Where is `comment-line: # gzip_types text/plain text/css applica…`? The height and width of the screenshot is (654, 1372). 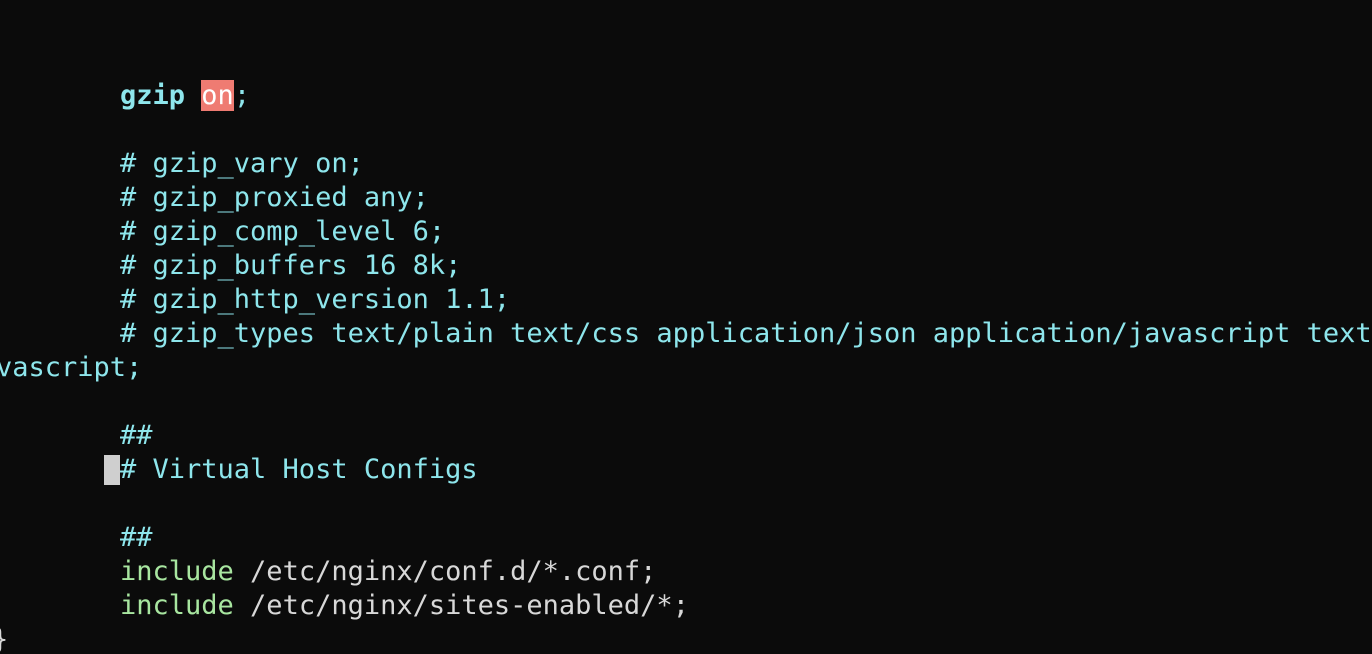 comment-line: # gzip_types text/plain text/css applica… is located at coordinates (686, 316).